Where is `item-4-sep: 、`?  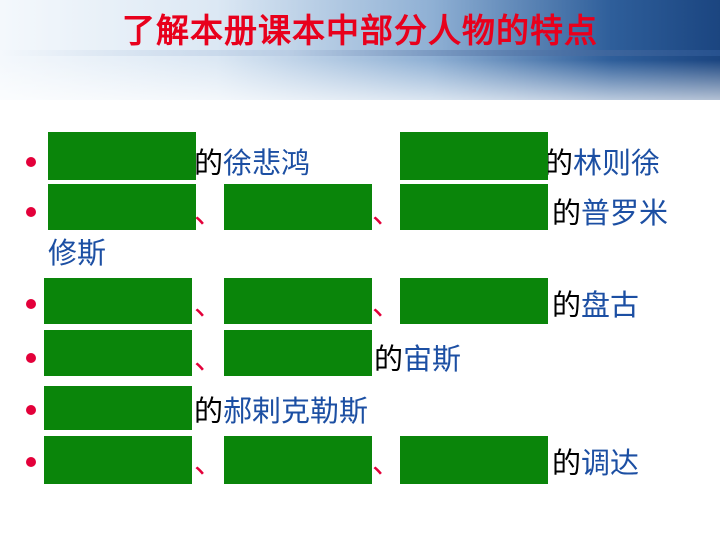
item-4-sep: 、 is located at coordinates (209, 359).